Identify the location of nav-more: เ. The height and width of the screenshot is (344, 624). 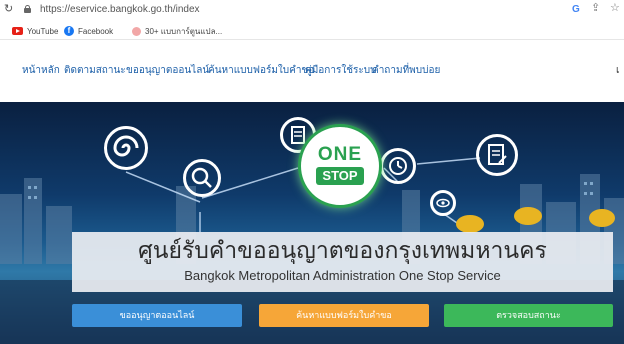
(617, 71).